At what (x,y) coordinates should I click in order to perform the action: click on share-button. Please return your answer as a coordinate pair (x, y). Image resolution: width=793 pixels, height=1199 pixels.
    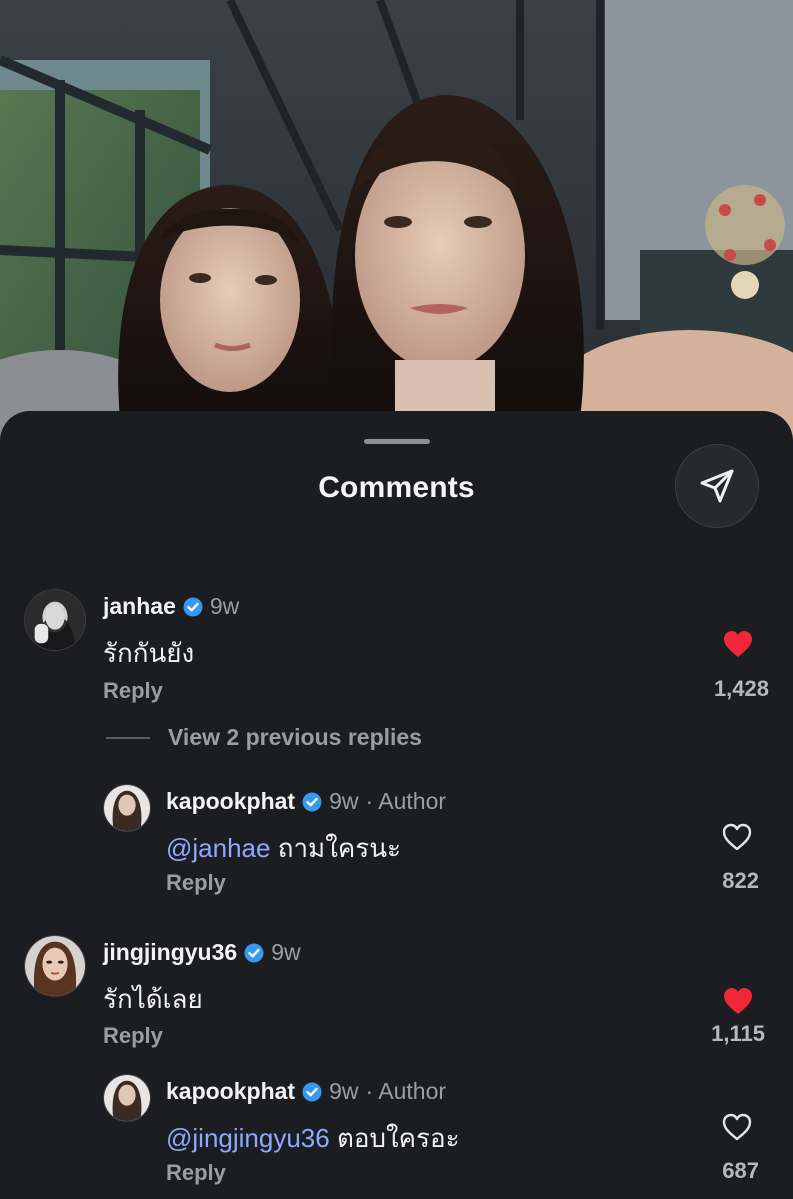
    Looking at the image, I should click on (717, 486).